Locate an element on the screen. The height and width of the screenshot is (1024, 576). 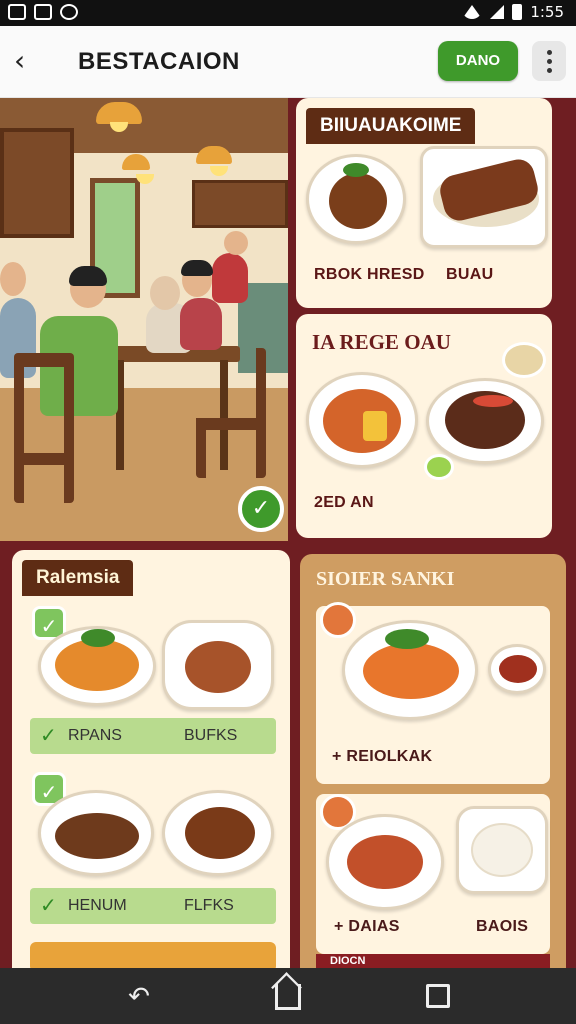
battery-icon is located at coordinates (517, 12).